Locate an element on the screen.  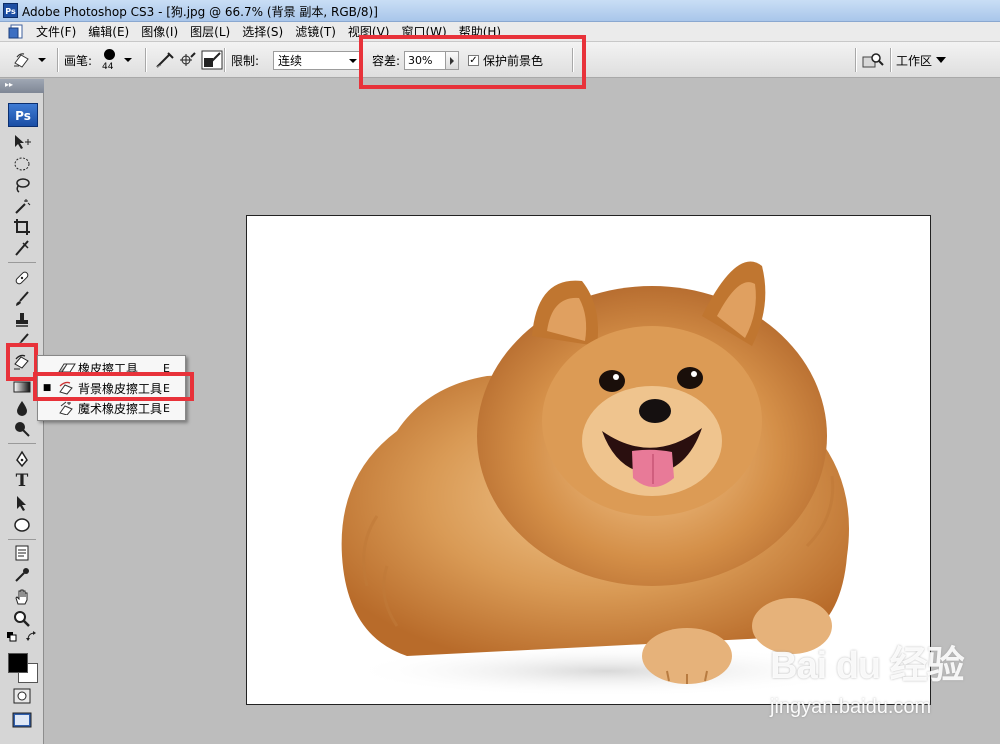
limit-select: 连续 is located at coordinates (317, 60).